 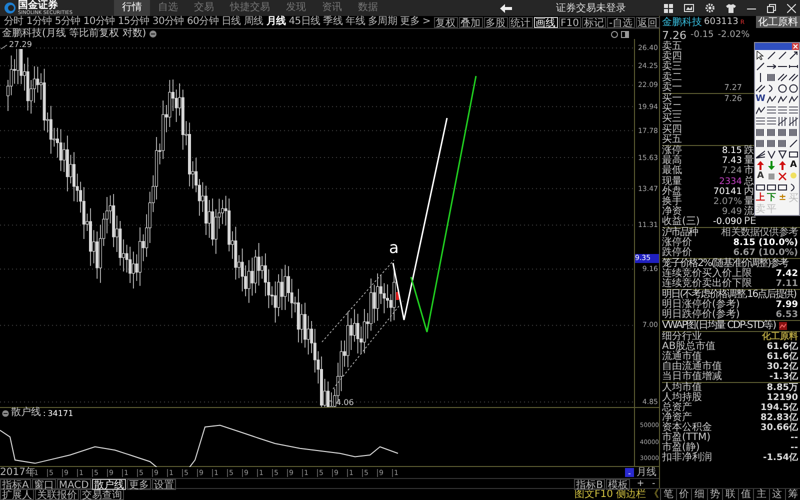 What do you see at coordinates (783, 326) in the screenshot?
I see `chart-icon` at bounding box center [783, 326].